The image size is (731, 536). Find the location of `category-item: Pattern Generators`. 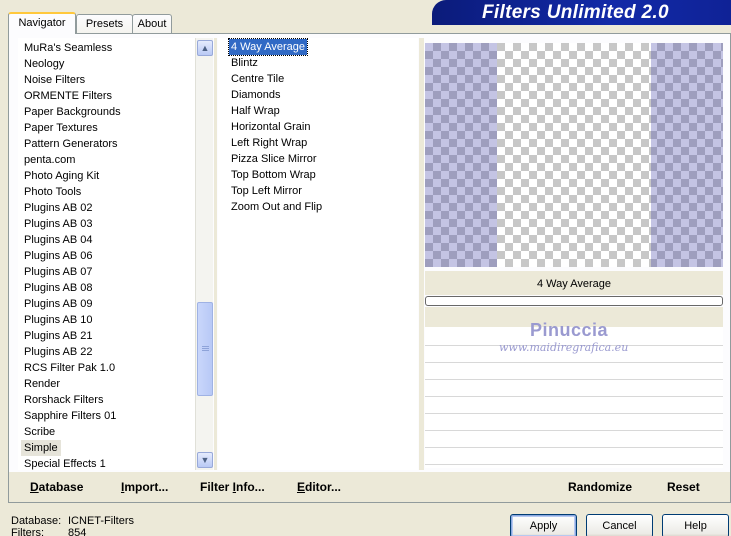

category-item: Pattern Generators is located at coordinates (71, 144).